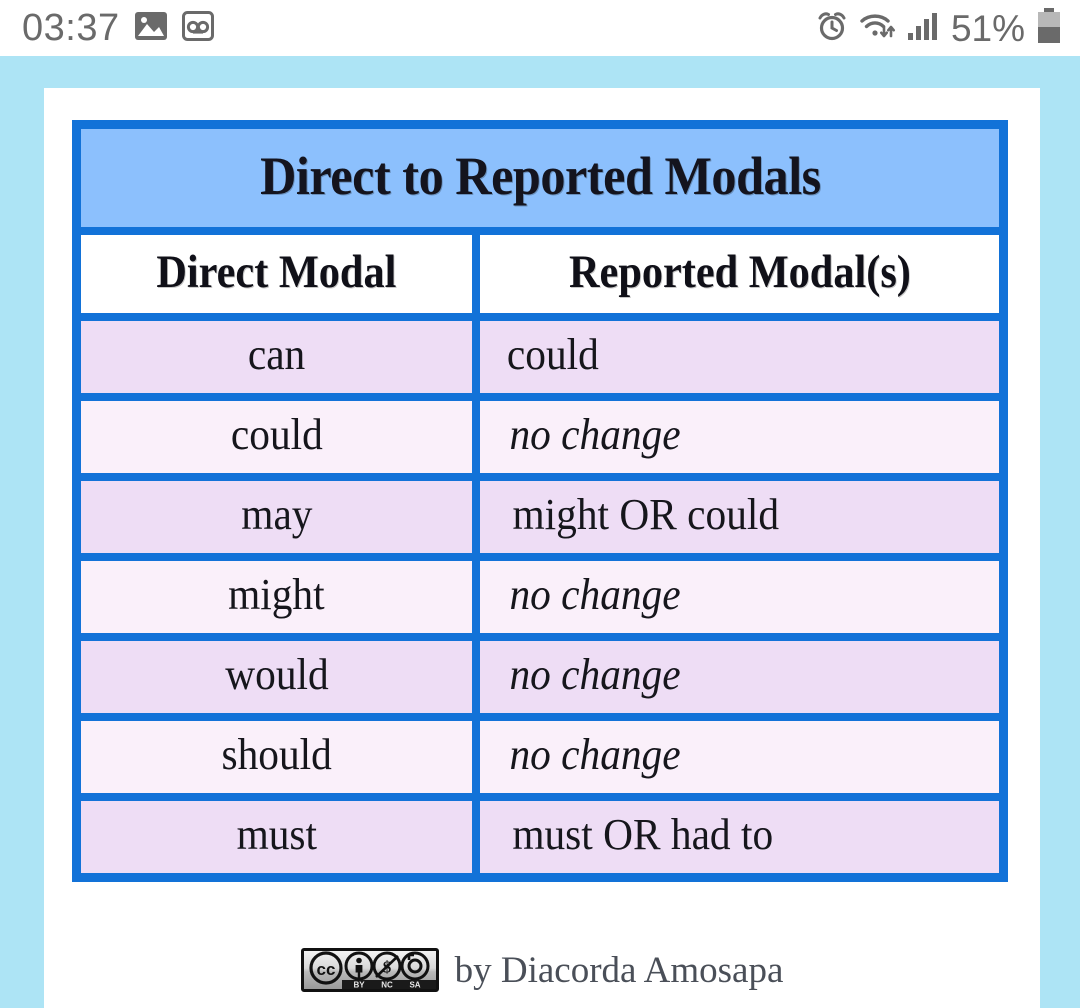 The height and width of the screenshot is (1008, 1080). I want to click on table-row: should no change, so click(540, 757).